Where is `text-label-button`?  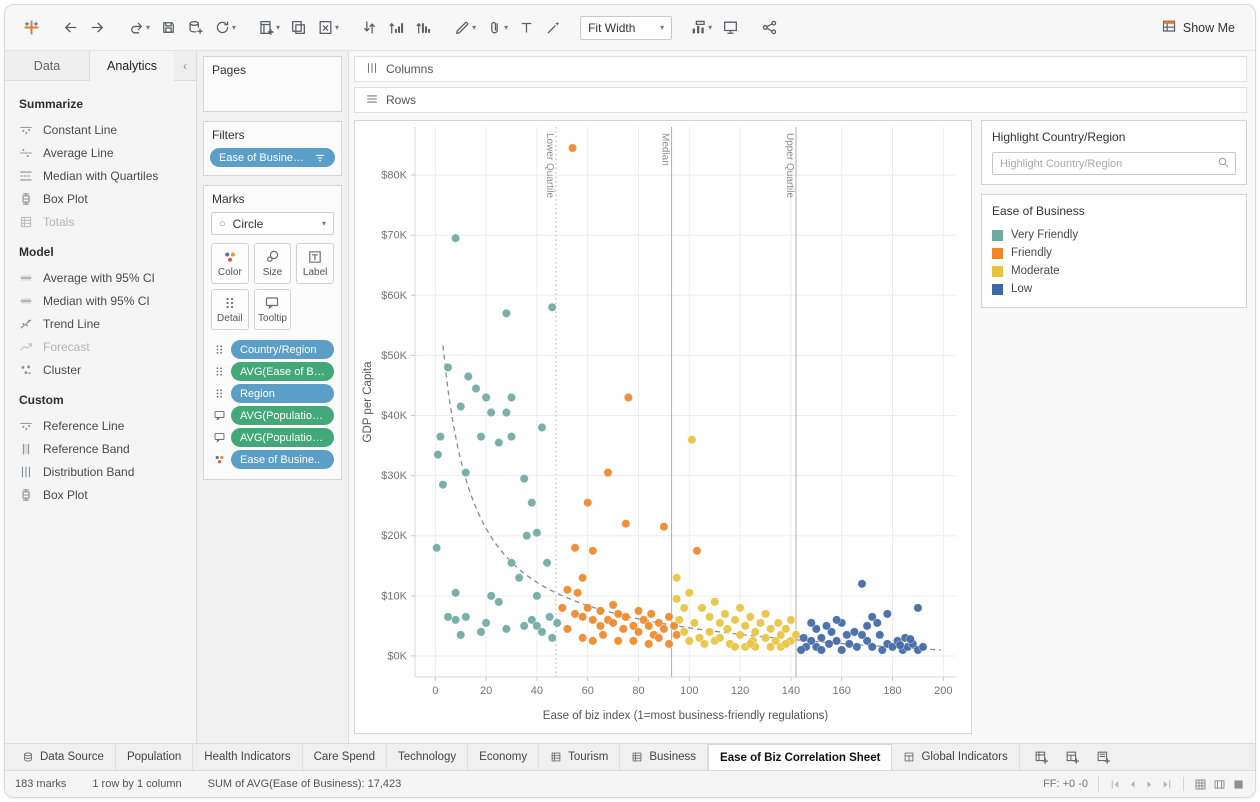
text-label-button is located at coordinates (526, 27).